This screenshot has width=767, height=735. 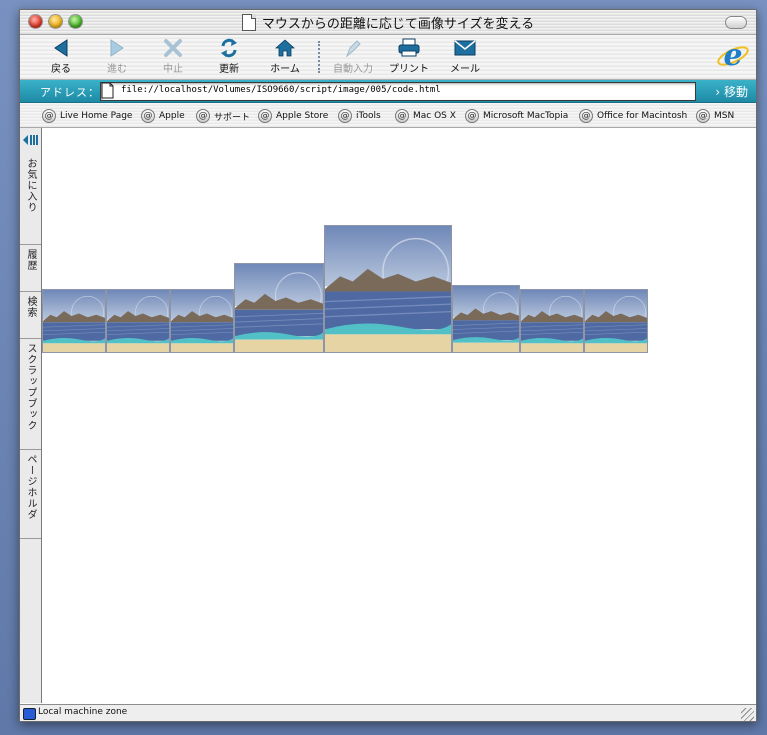 What do you see at coordinates (735, 92) in the screenshot?
I see `go-label: 移動` at bounding box center [735, 92].